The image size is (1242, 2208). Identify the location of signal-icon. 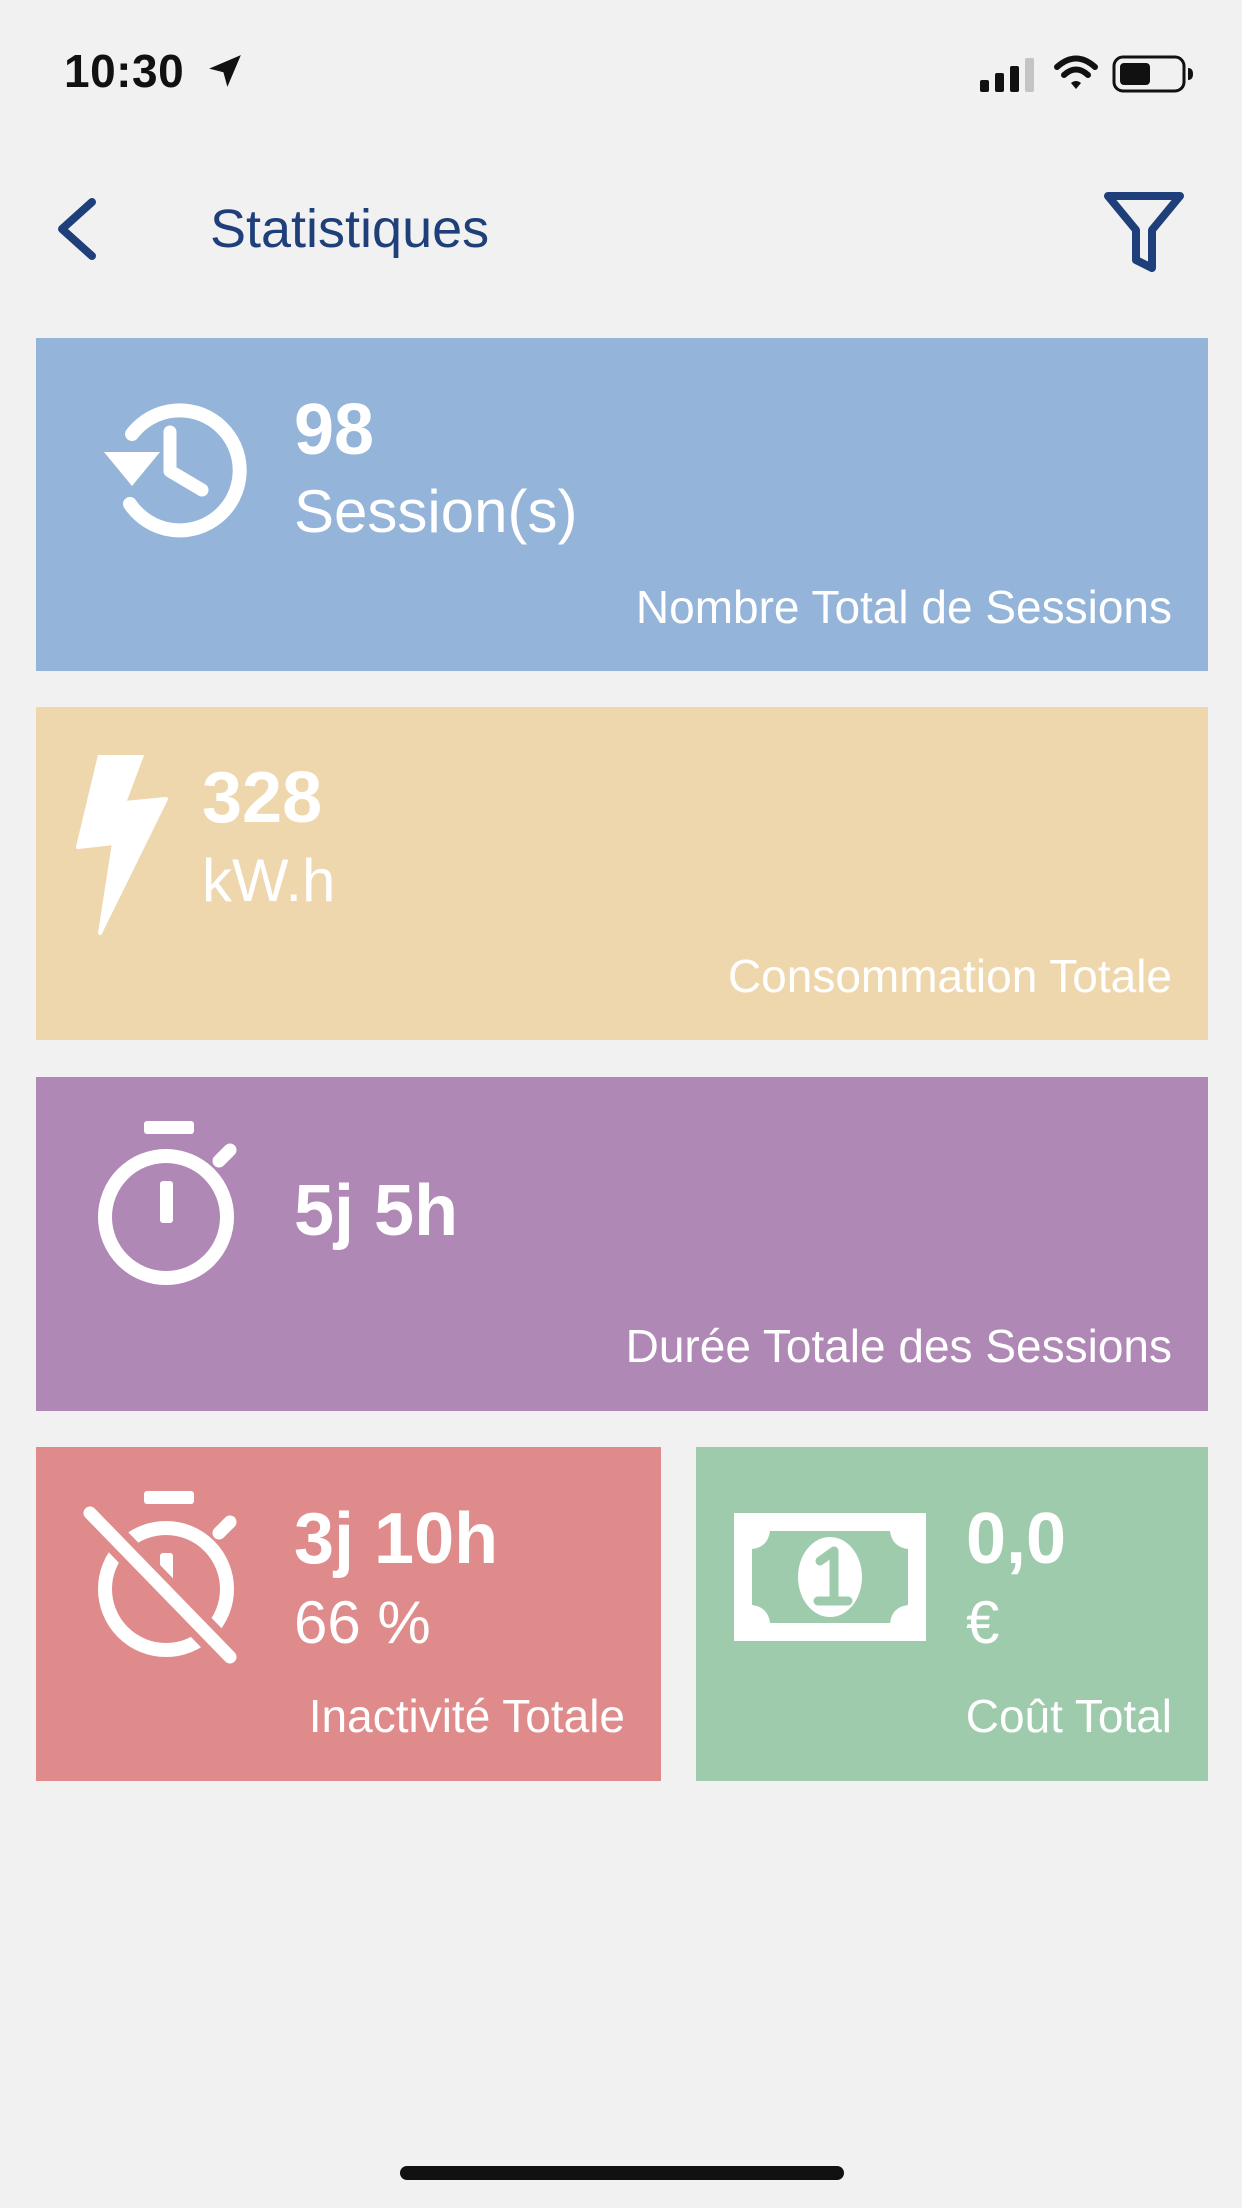
(1007, 75).